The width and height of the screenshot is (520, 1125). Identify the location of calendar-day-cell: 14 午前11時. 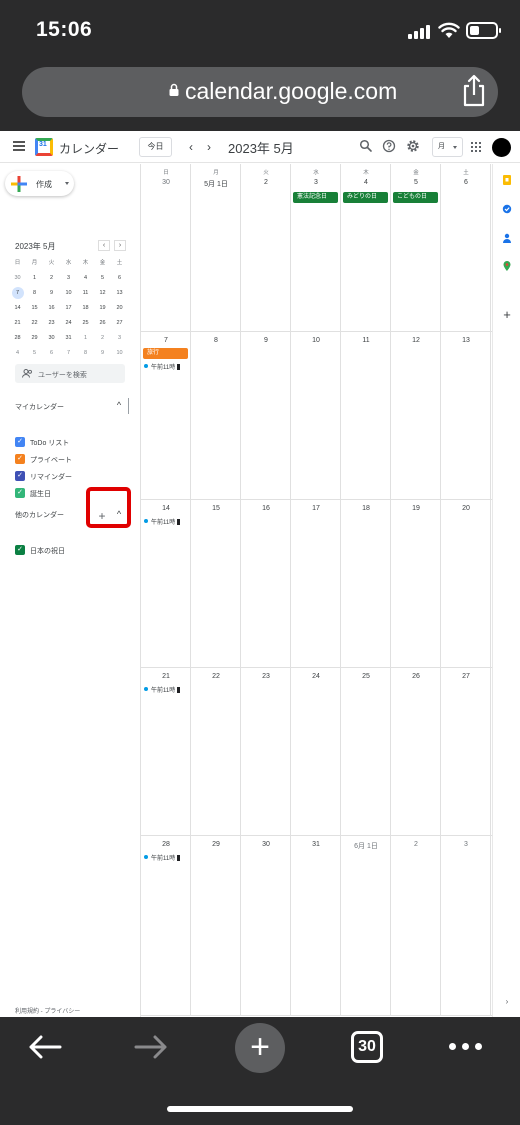
(166, 584).